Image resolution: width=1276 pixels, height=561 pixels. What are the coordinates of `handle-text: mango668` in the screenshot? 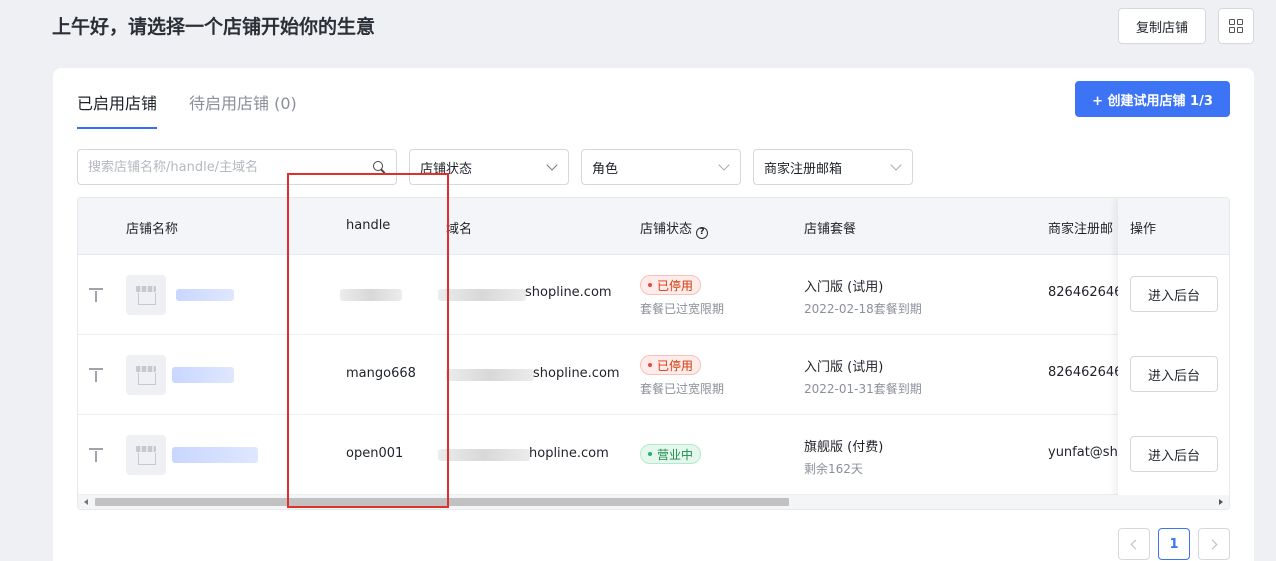 It's located at (381, 373).